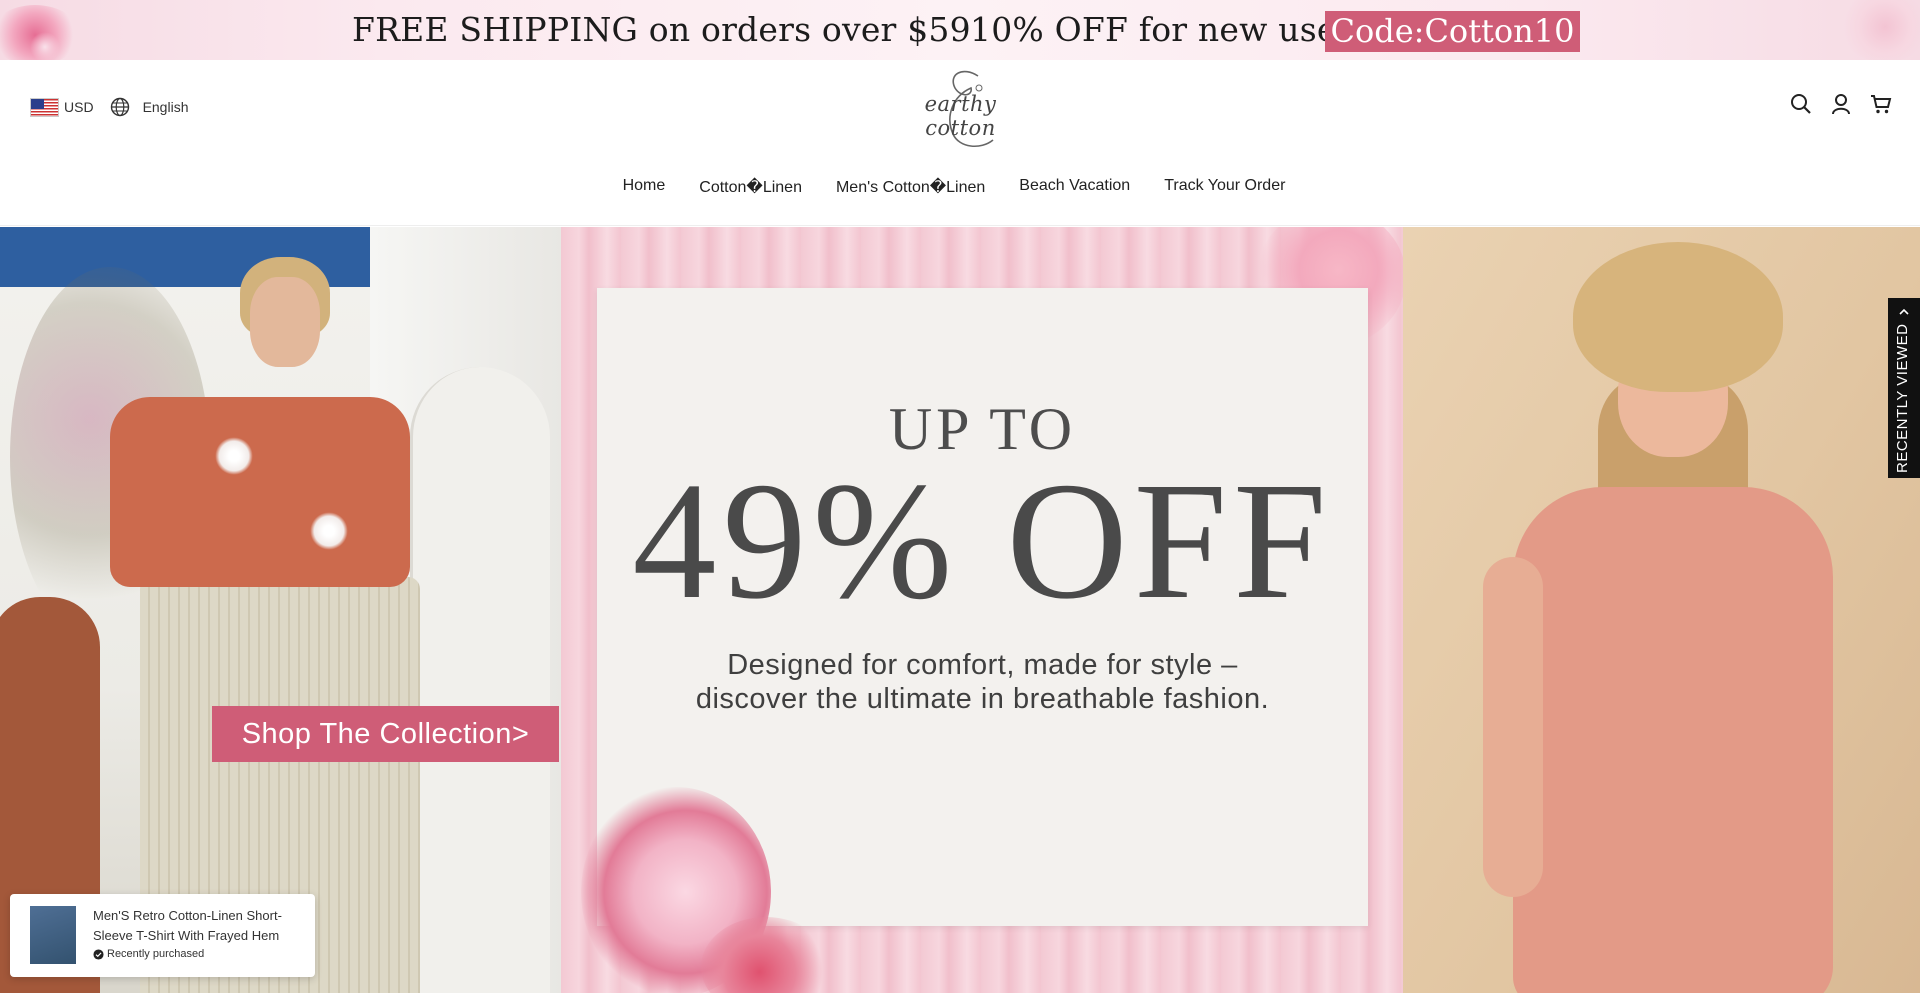 Image resolution: width=1920 pixels, height=993 pixels. Describe the element at coordinates (1452, 31) in the screenshot. I see `promo-code-badge: Code:Cotton10` at that location.